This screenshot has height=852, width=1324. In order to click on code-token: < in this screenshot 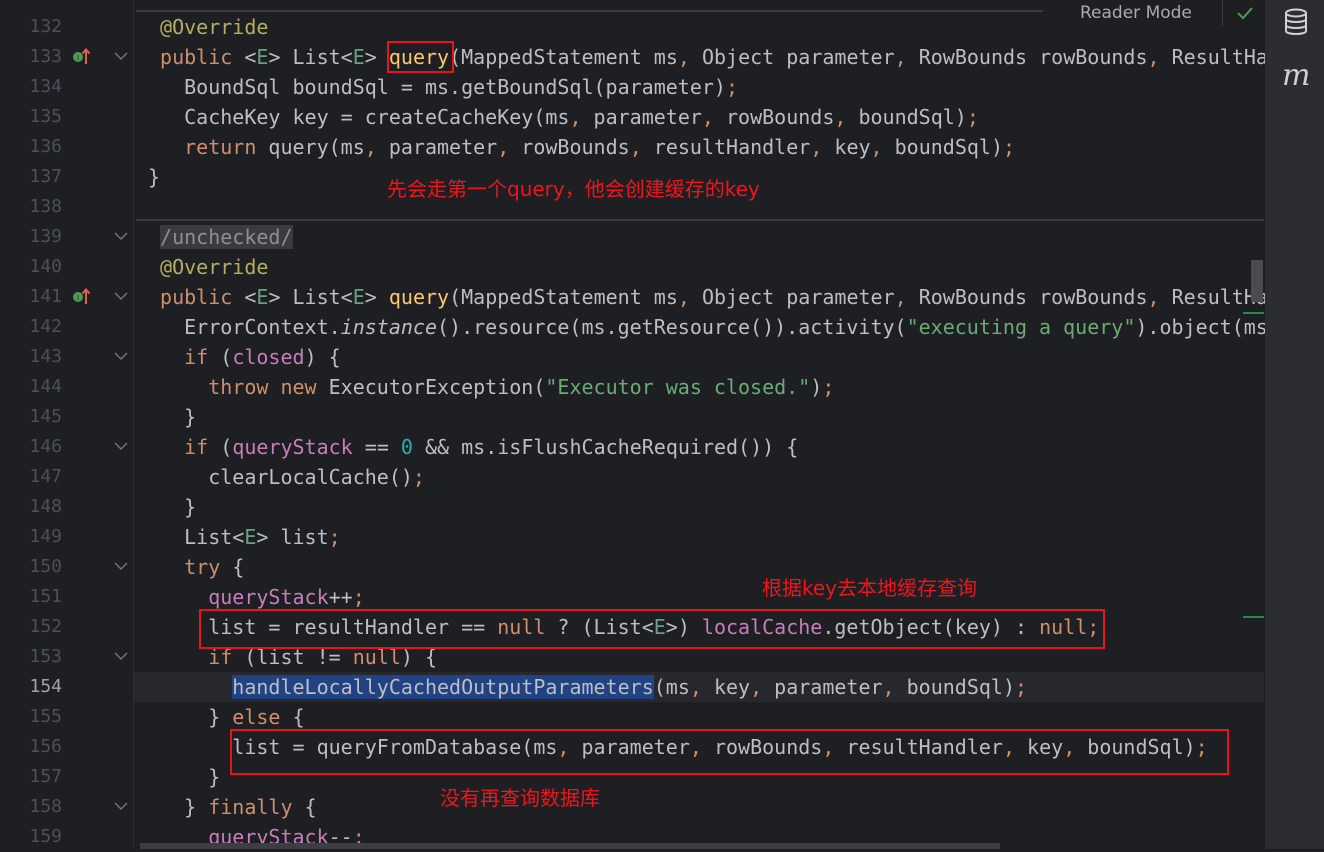, I will do `click(244, 297)`.